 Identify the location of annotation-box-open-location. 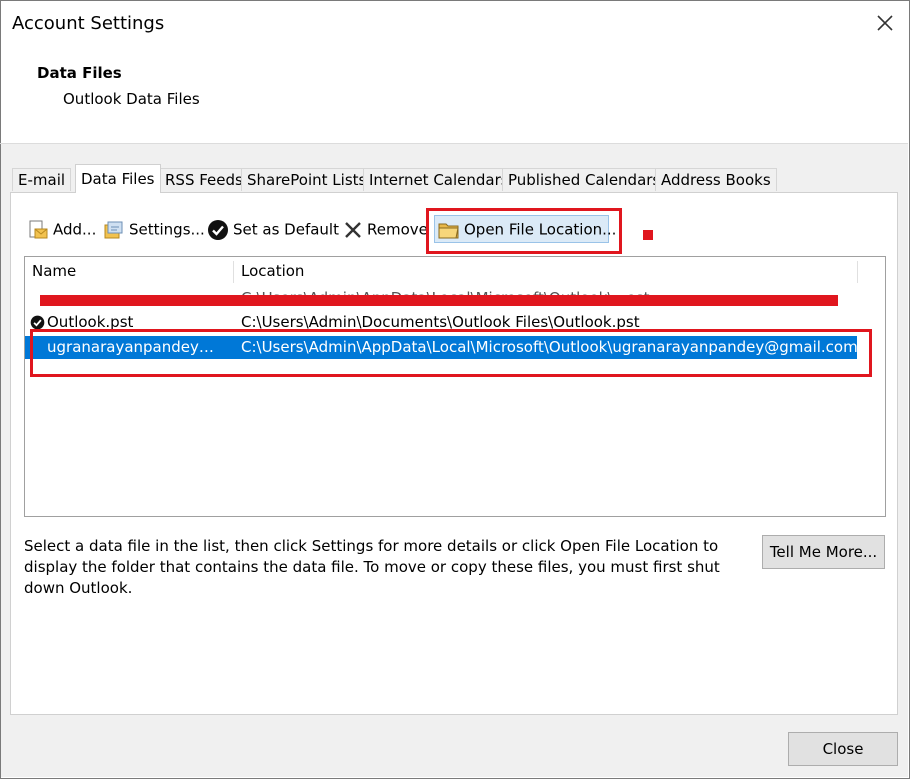
(524, 231).